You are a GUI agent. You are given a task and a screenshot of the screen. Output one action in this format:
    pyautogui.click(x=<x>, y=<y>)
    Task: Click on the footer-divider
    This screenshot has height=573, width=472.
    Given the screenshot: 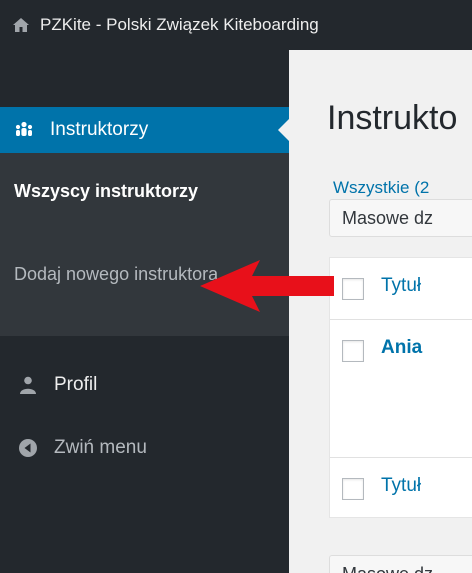 What is the action you would take?
    pyautogui.click(x=401, y=457)
    